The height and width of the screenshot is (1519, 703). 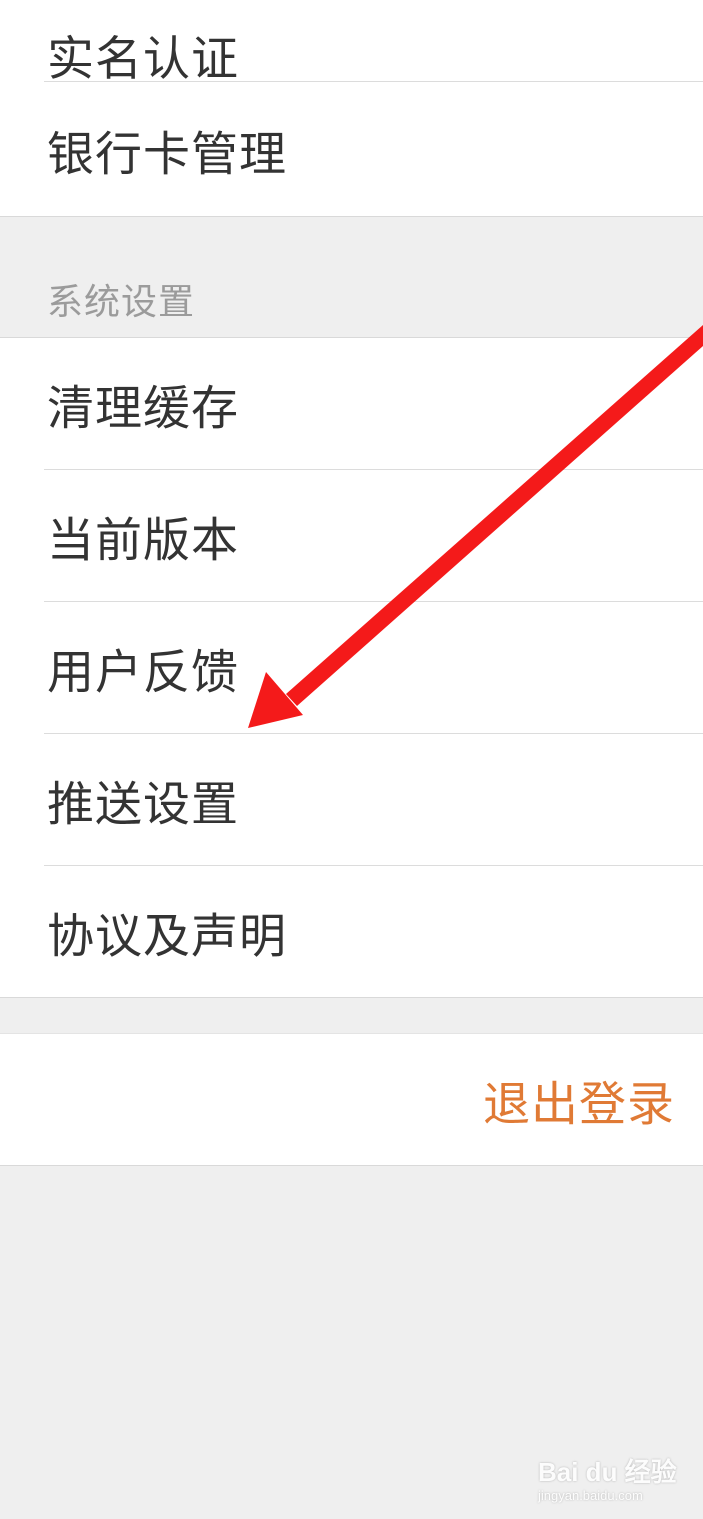 What do you see at coordinates (351, 404) in the screenshot?
I see `clear-cache-row: 清理缓存` at bounding box center [351, 404].